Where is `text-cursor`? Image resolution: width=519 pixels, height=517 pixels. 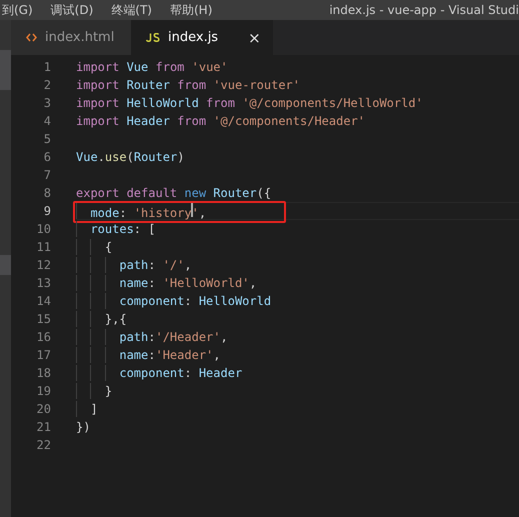 text-cursor is located at coordinates (191, 209).